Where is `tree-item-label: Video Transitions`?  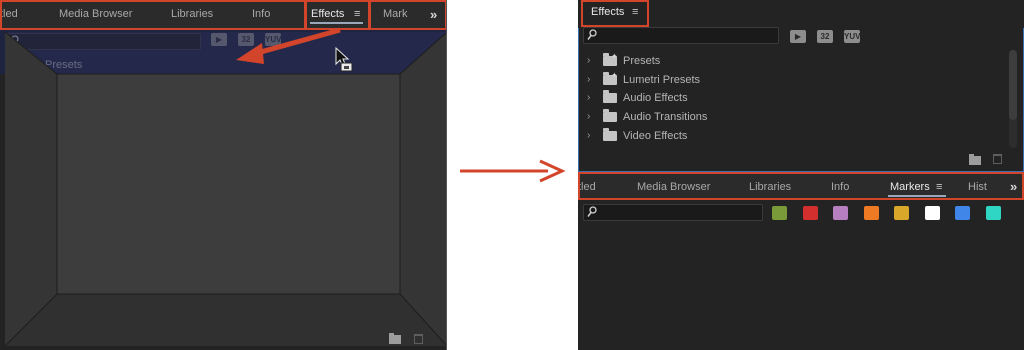 tree-item-label: Video Transitions is located at coordinates (87, 158).